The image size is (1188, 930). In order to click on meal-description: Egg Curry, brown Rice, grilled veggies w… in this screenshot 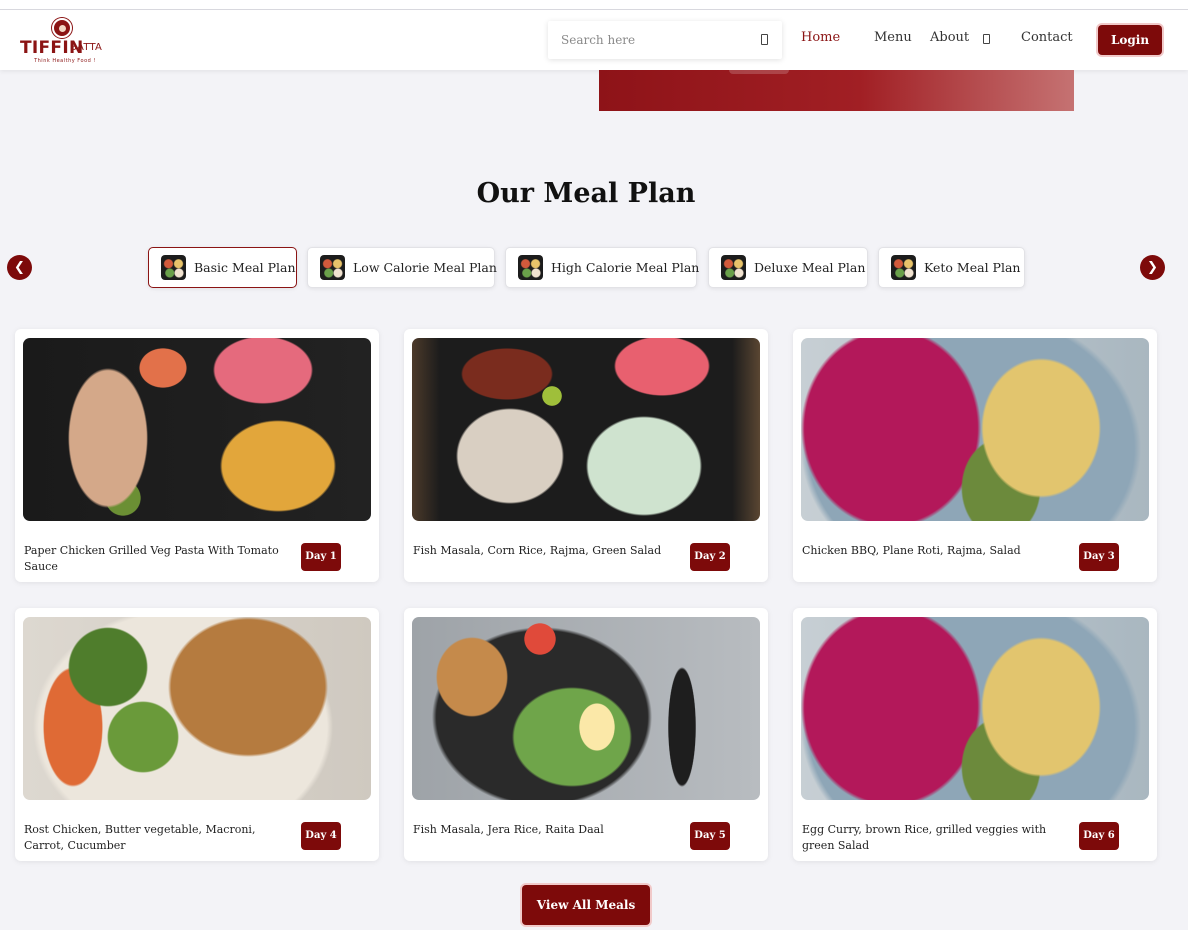, I will do `click(924, 837)`.